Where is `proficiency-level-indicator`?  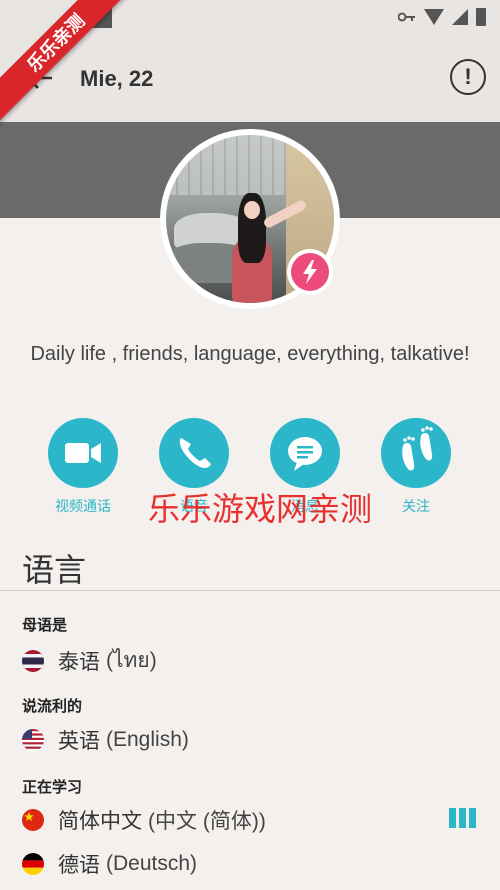 proficiency-level-indicator is located at coordinates (462, 818).